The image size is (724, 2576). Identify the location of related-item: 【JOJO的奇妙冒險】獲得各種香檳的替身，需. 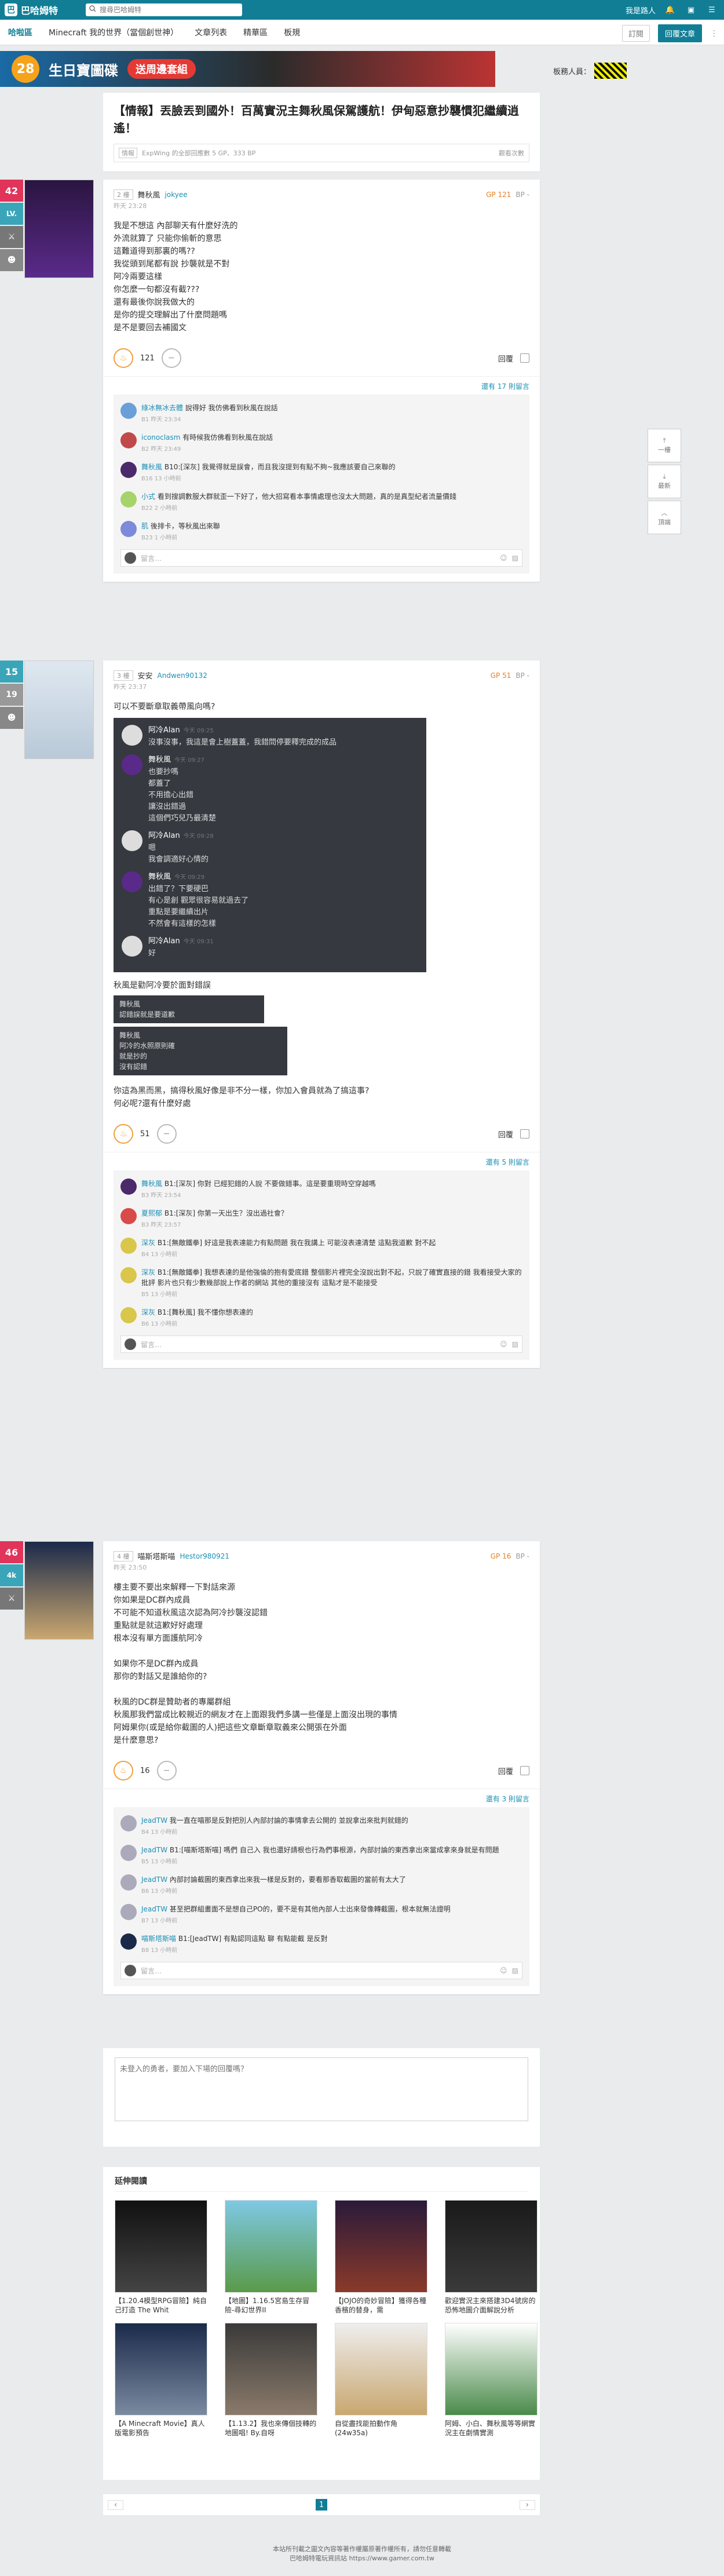
(381, 2258).